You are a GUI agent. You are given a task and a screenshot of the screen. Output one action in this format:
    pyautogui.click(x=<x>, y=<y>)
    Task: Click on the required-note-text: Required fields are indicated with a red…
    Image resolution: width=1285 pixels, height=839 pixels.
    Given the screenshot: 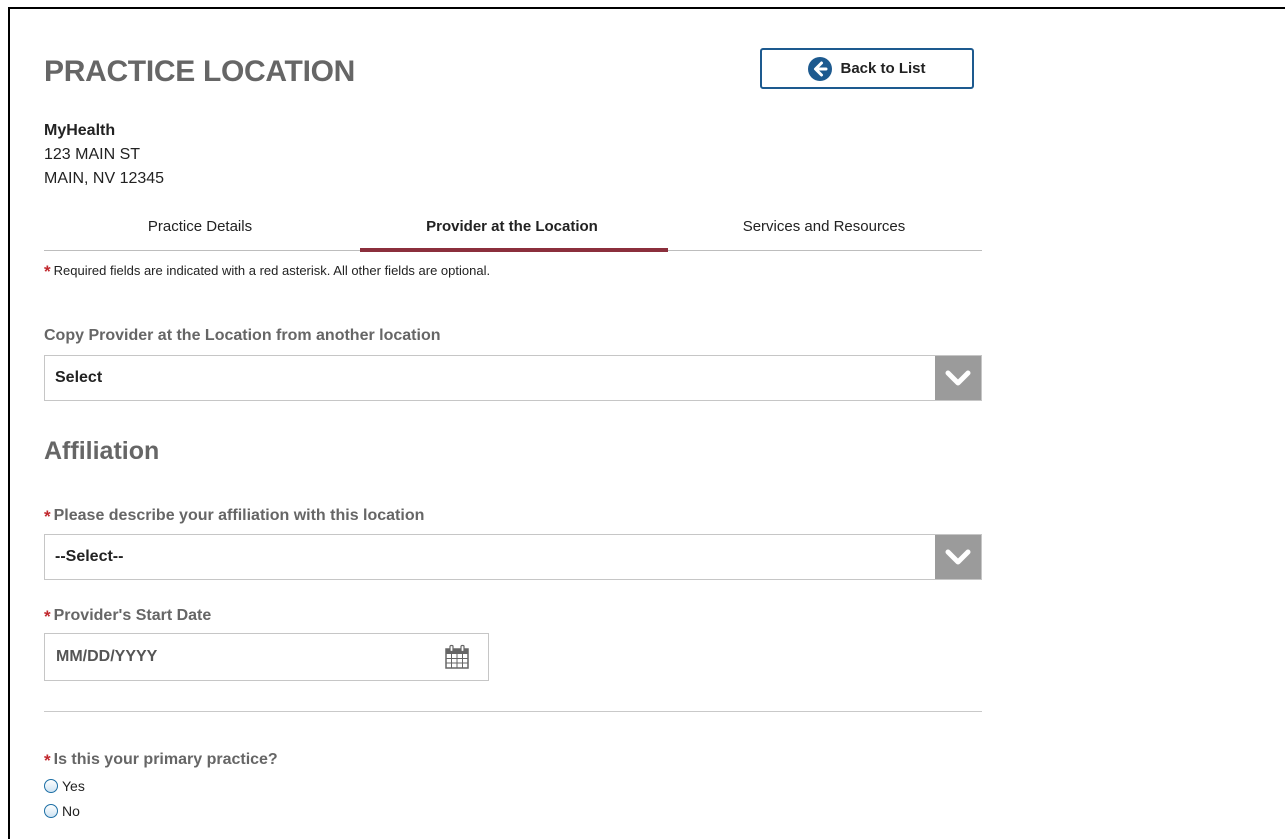 What is the action you would take?
    pyautogui.click(x=272, y=270)
    